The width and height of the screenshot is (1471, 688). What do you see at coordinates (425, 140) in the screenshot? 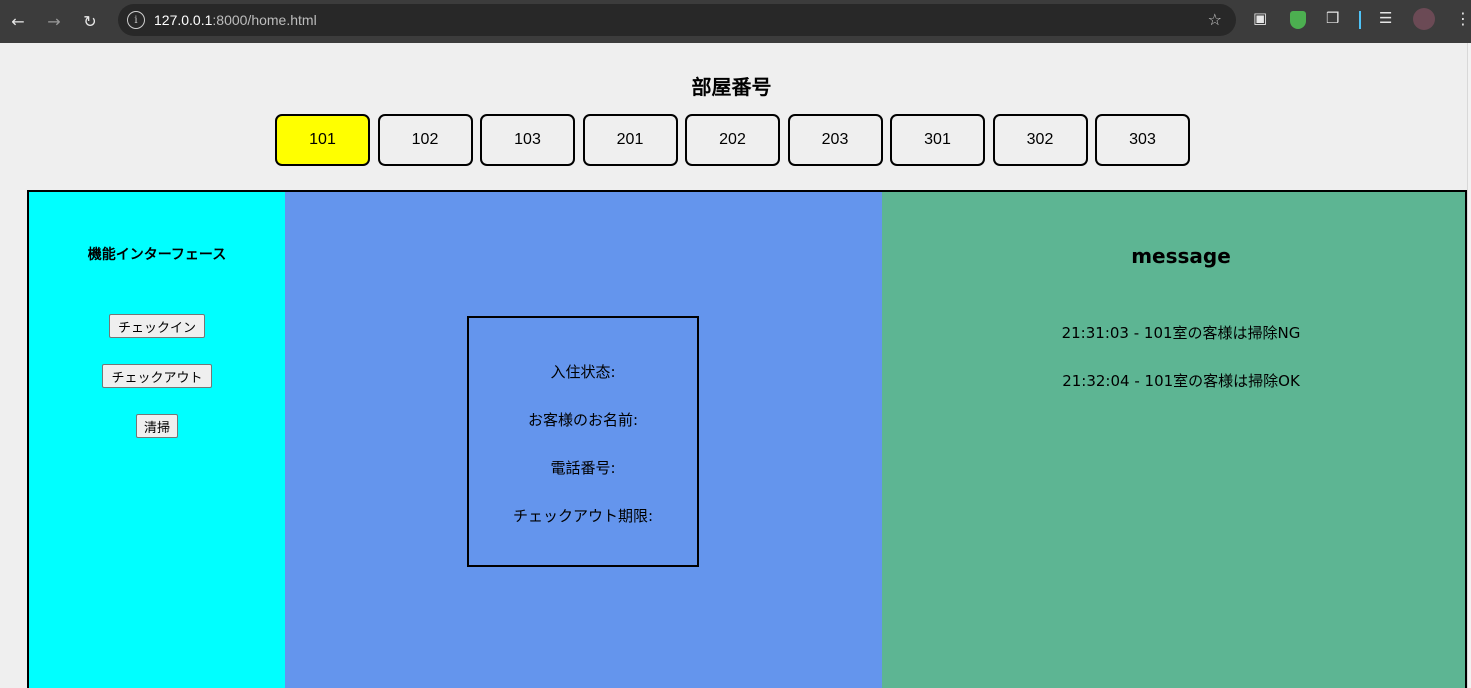
I see `room-button-102: 102` at bounding box center [425, 140].